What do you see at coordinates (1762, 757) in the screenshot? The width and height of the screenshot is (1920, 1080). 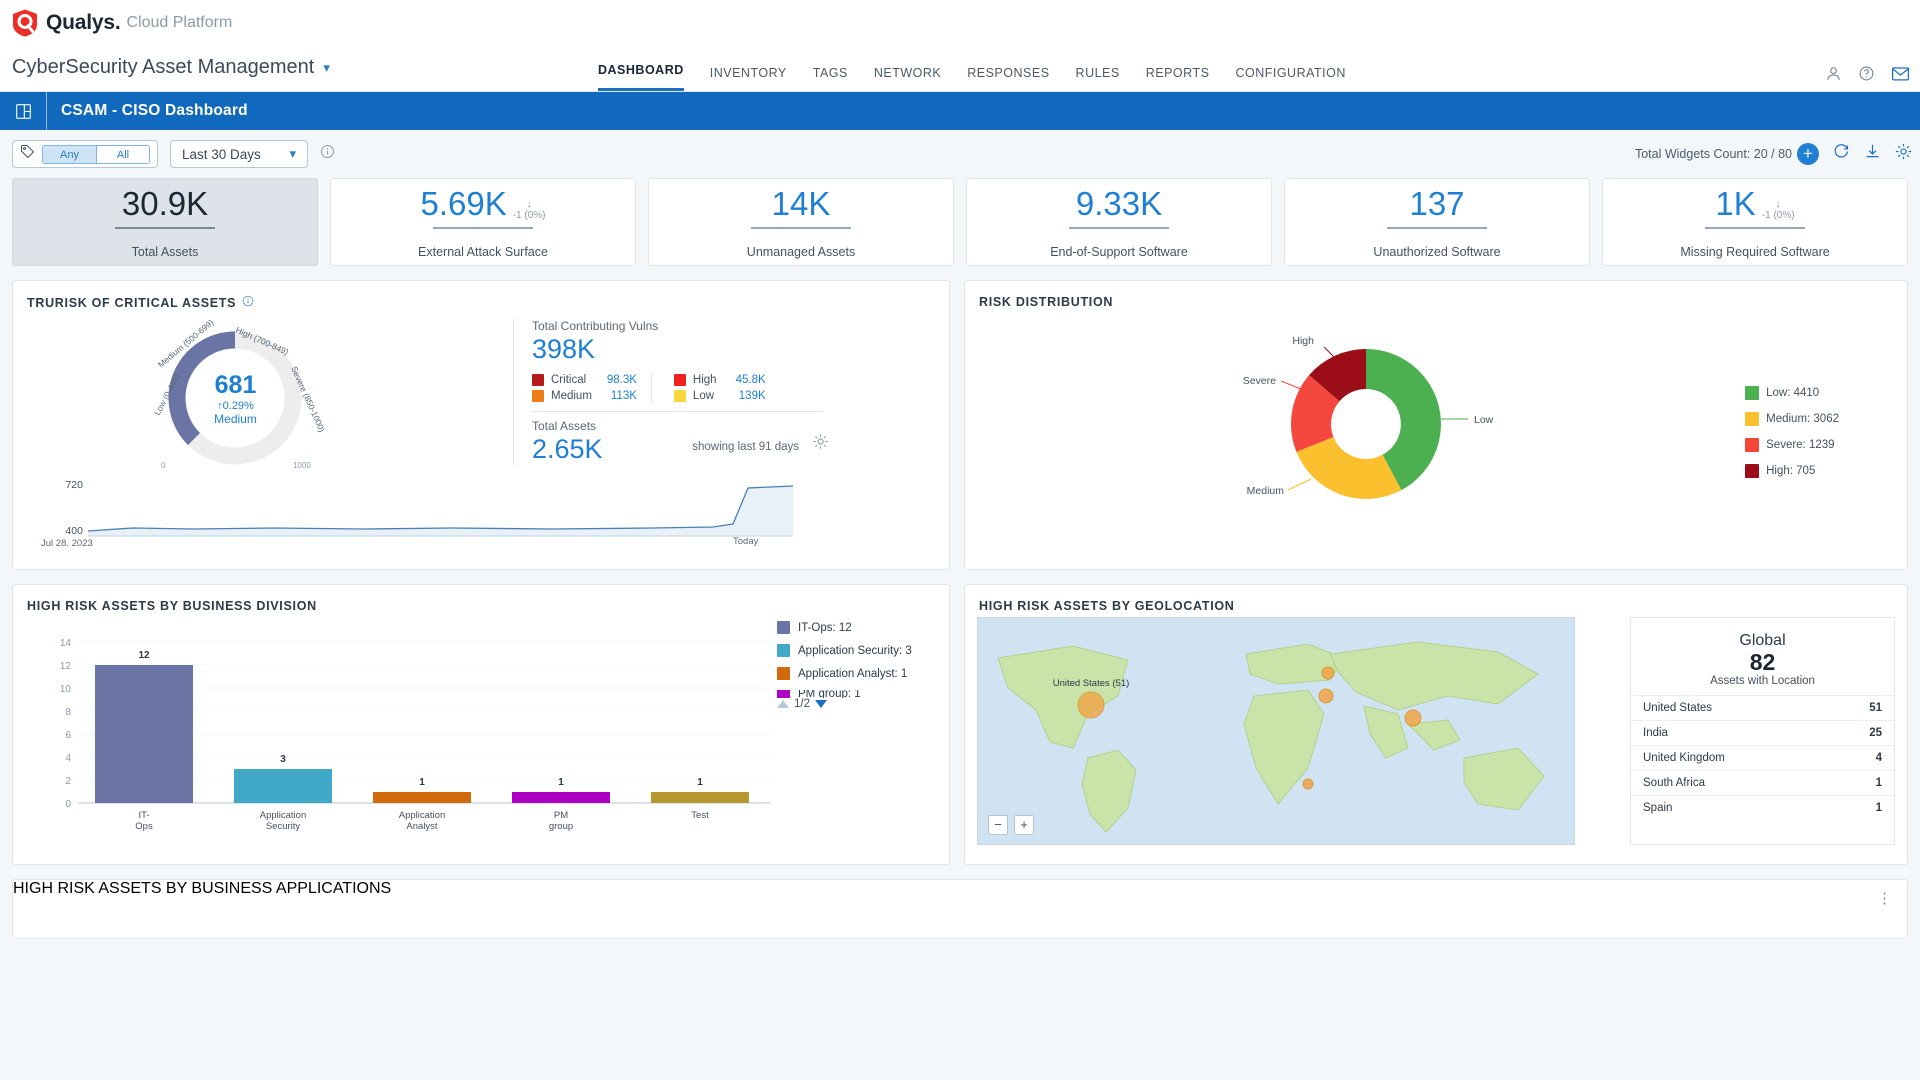 I see `table-row: United Kingdom 4` at bounding box center [1762, 757].